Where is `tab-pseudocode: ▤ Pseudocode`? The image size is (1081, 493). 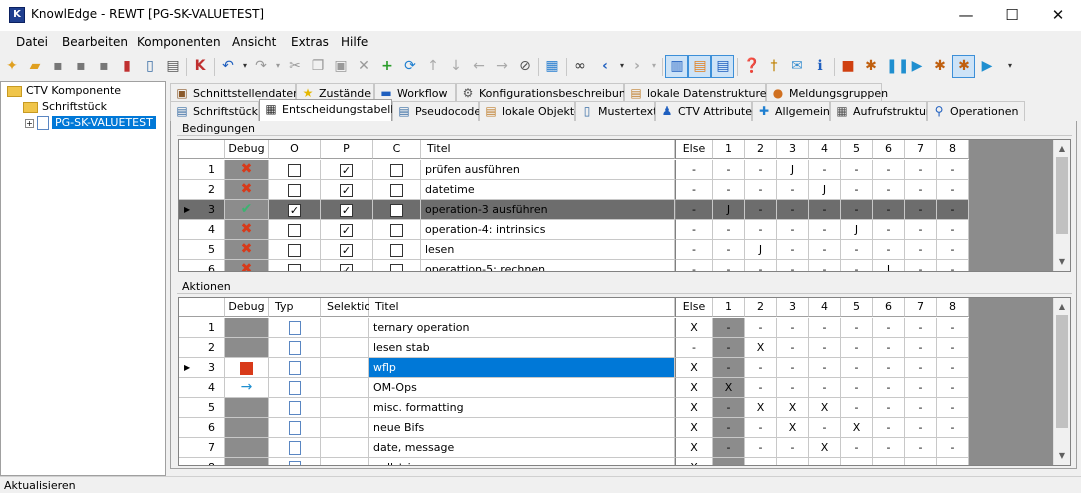
tab-pseudocode: ▤ Pseudocode is located at coordinates (436, 111).